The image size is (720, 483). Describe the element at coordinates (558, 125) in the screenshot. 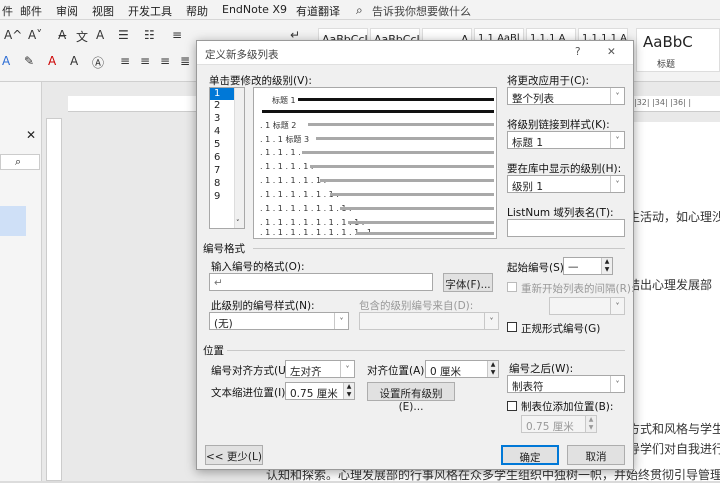

I see `link-style-label: 将级别链接到样式(K):` at that location.